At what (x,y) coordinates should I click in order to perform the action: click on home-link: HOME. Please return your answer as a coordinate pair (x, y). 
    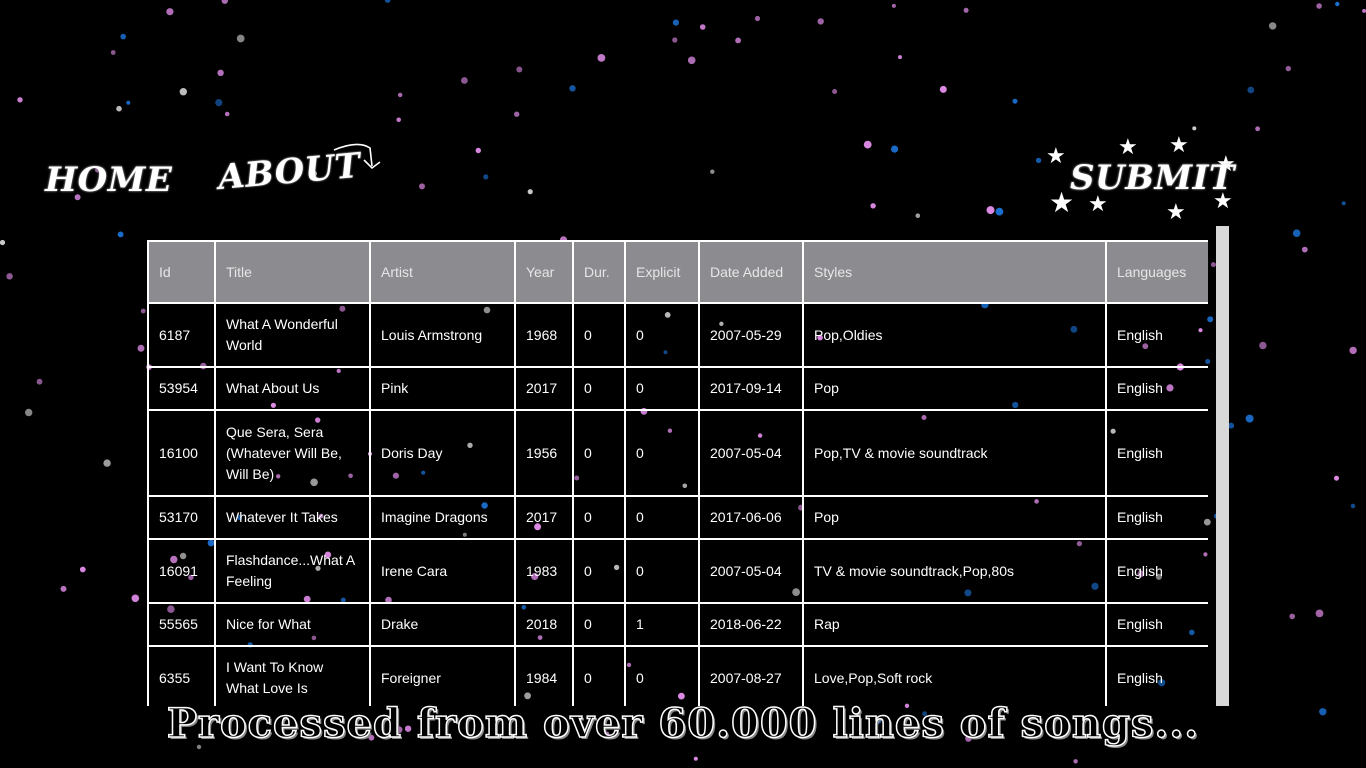
    Looking at the image, I should click on (108, 180).